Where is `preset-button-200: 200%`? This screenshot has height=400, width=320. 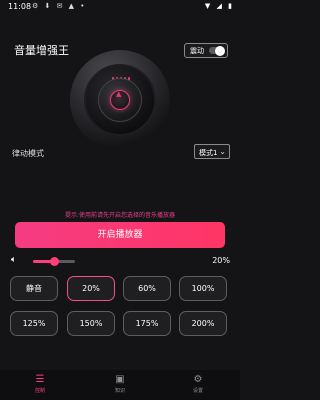
preset-button-200: 200% is located at coordinates (203, 323).